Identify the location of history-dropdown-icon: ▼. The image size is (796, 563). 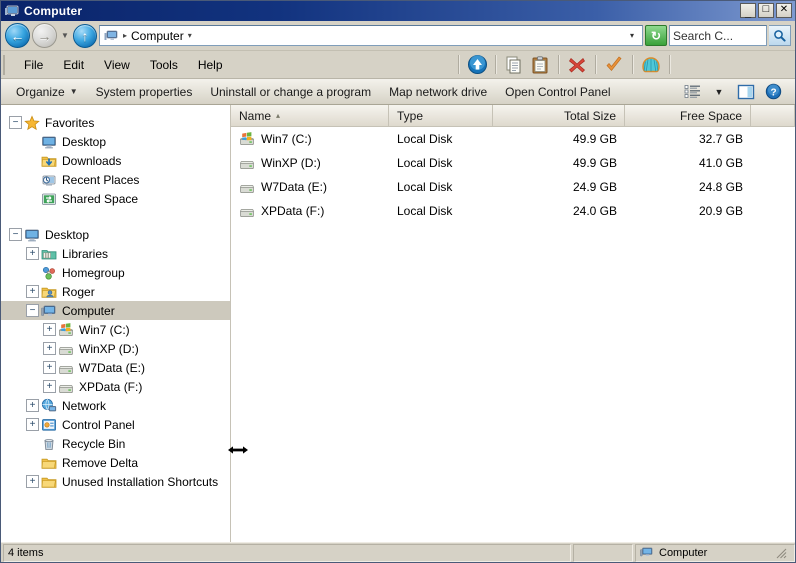
(65, 35).